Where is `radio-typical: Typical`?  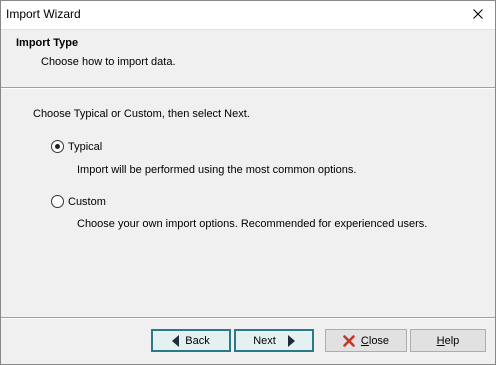
radio-typical: Typical is located at coordinates (76, 146).